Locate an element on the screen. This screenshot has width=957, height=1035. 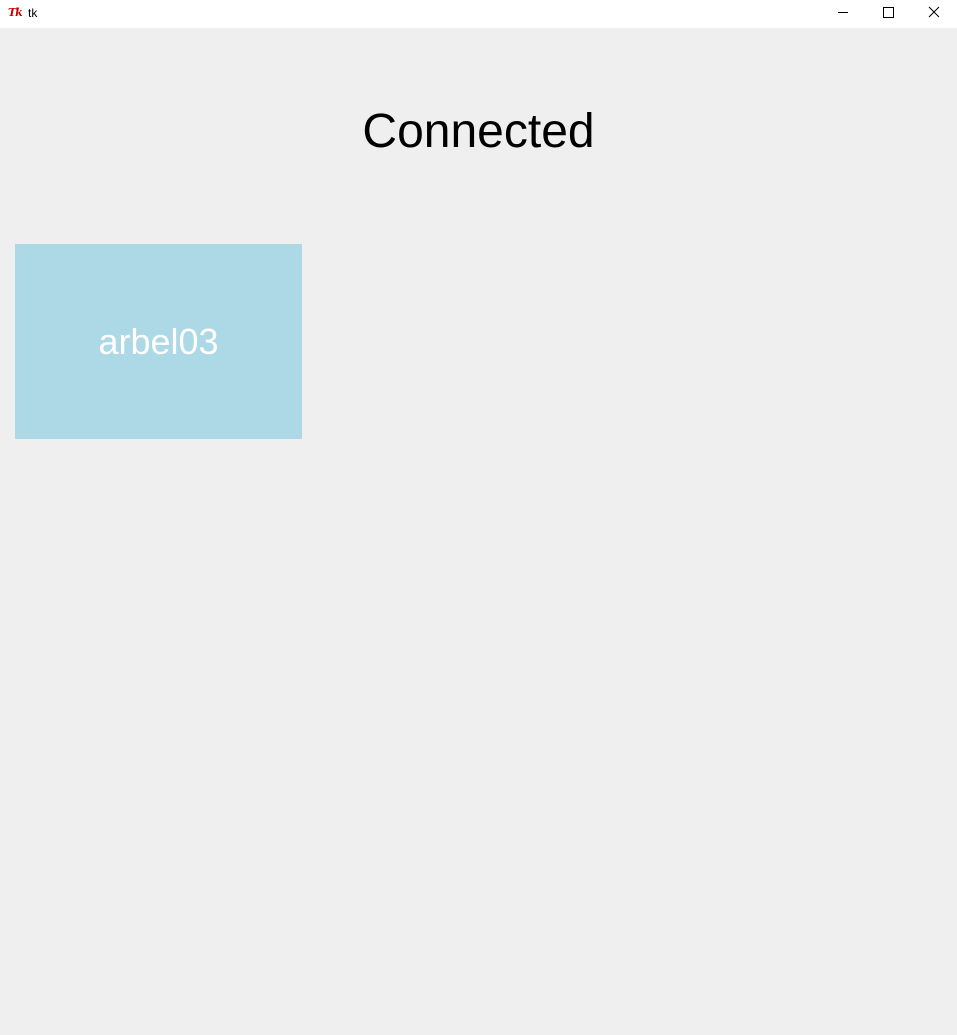
maximize-button is located at coordinates (888, 14).